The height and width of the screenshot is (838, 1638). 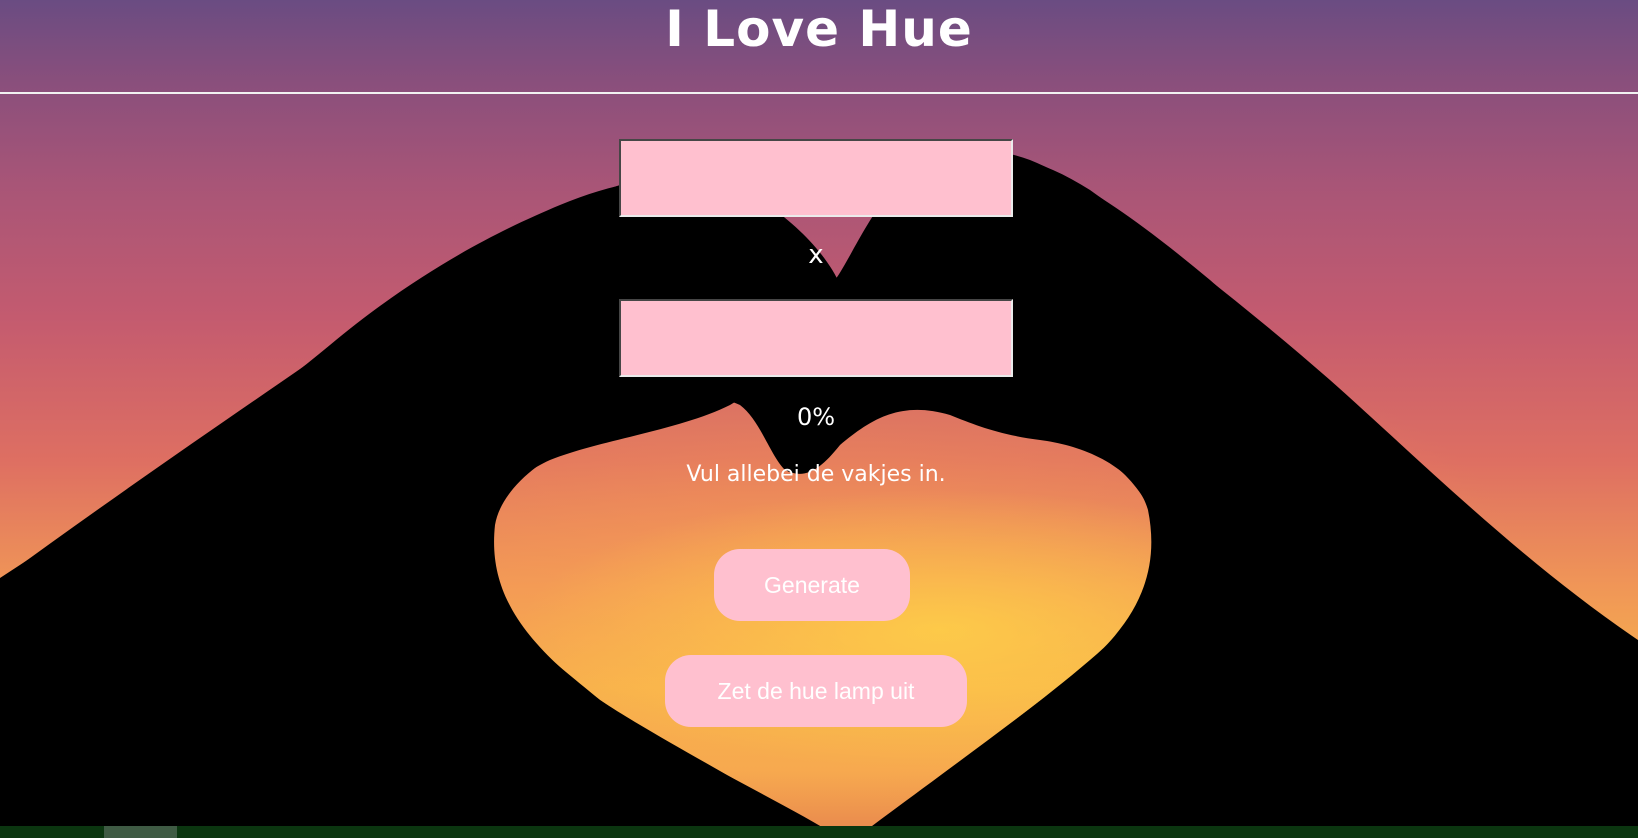 I want to click on multiply-separator: x, so click(x=816, y=255).